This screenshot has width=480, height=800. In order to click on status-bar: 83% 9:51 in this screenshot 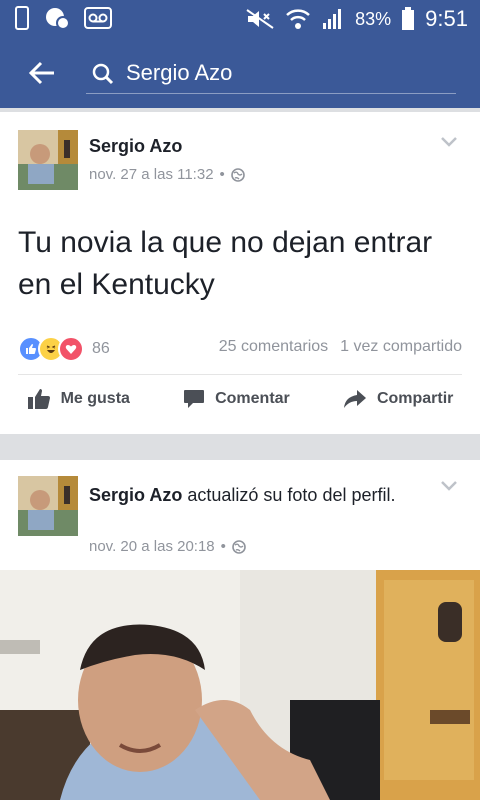, I will do `click(240, 18)`.